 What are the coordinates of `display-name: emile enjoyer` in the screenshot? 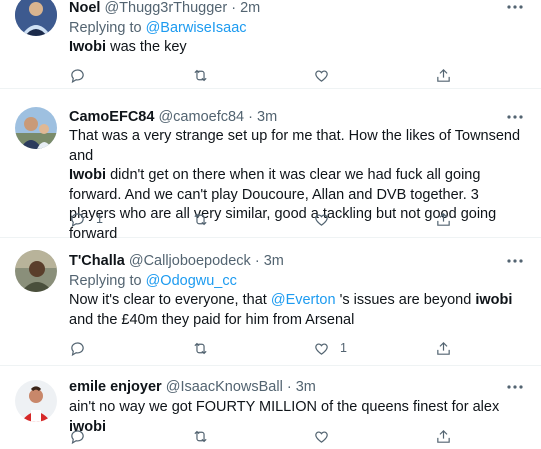 It's located at (115, 387).